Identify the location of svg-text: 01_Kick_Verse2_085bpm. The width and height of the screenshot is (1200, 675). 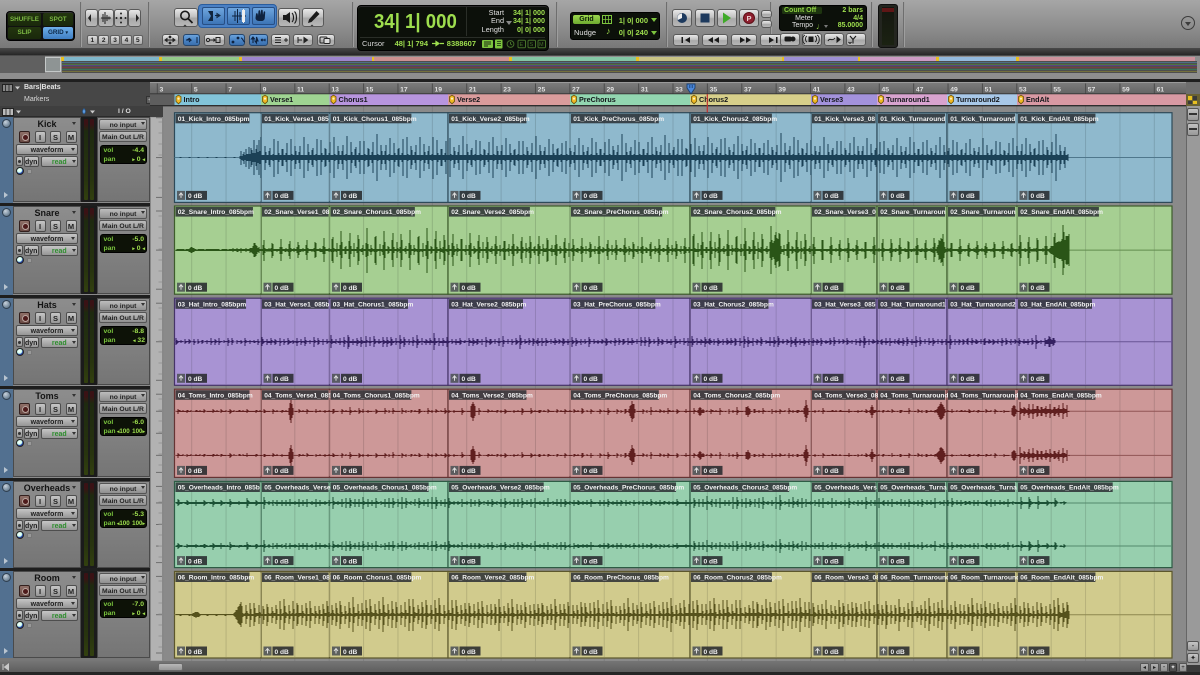
(490, 119).